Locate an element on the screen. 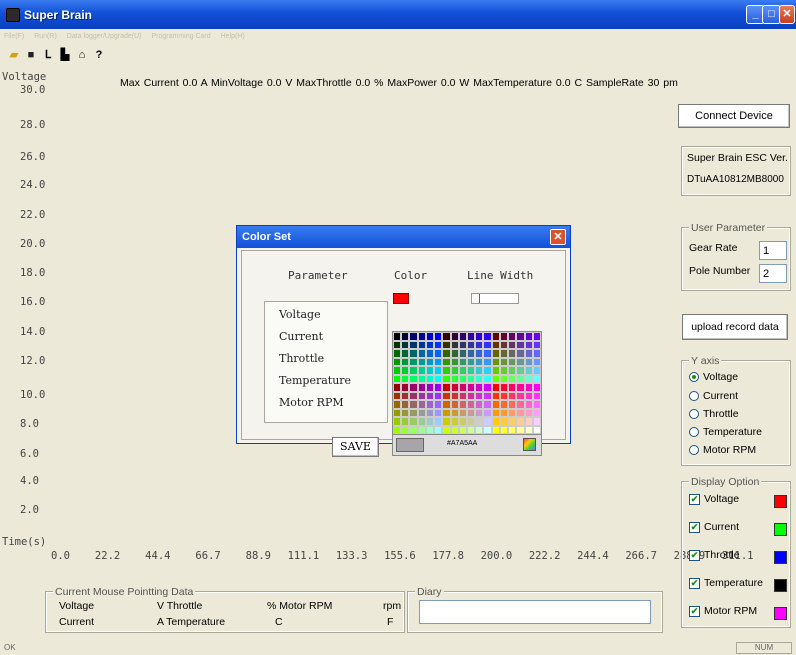 The width and height of the screenshot is (796, 655). open-icon: ▰ is located at coordinates (14, 55).